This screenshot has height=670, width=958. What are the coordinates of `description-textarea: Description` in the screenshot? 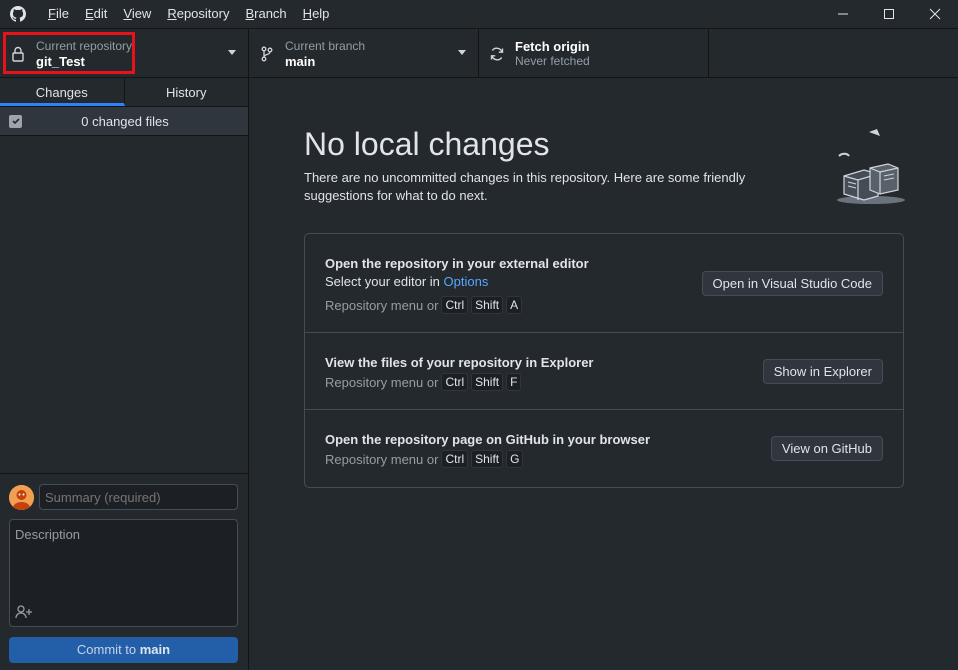 It's located at (123, 573).